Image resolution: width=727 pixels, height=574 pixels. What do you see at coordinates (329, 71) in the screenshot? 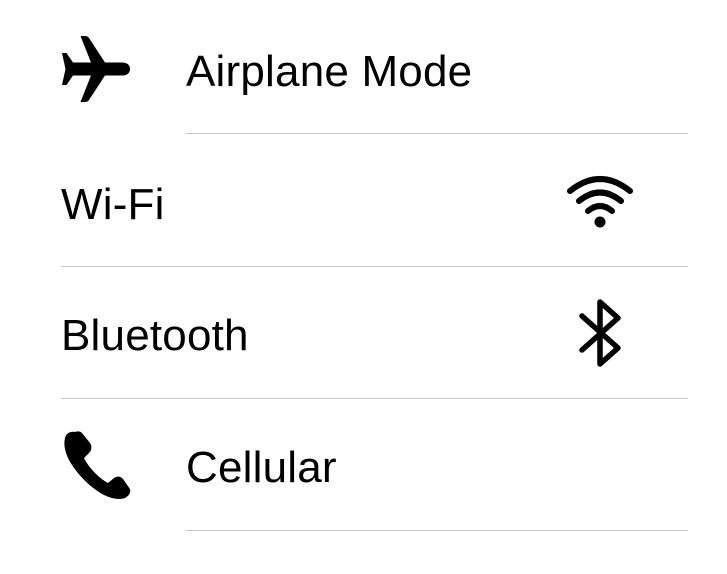
I see `settings-item-label: Airplane Mode` at bounding box center [329, 71].